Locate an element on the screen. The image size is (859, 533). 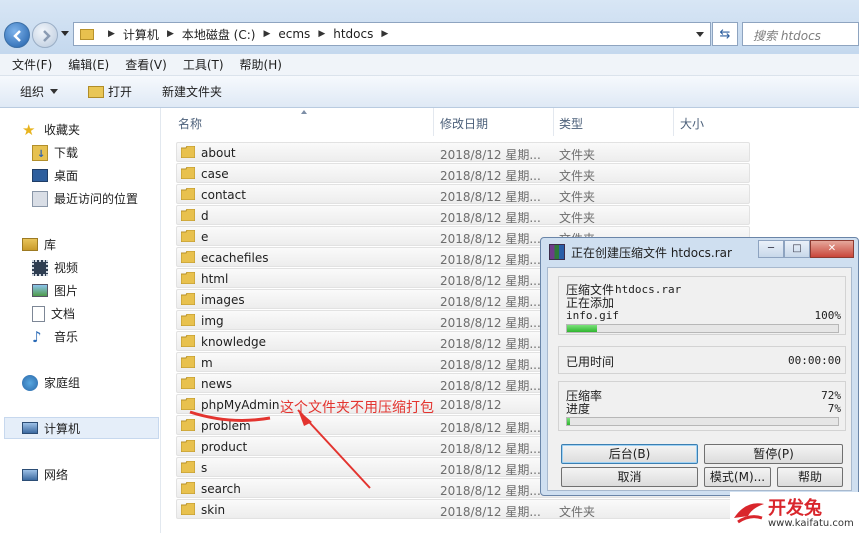
file-name: d is located at coordinates (205, 216).